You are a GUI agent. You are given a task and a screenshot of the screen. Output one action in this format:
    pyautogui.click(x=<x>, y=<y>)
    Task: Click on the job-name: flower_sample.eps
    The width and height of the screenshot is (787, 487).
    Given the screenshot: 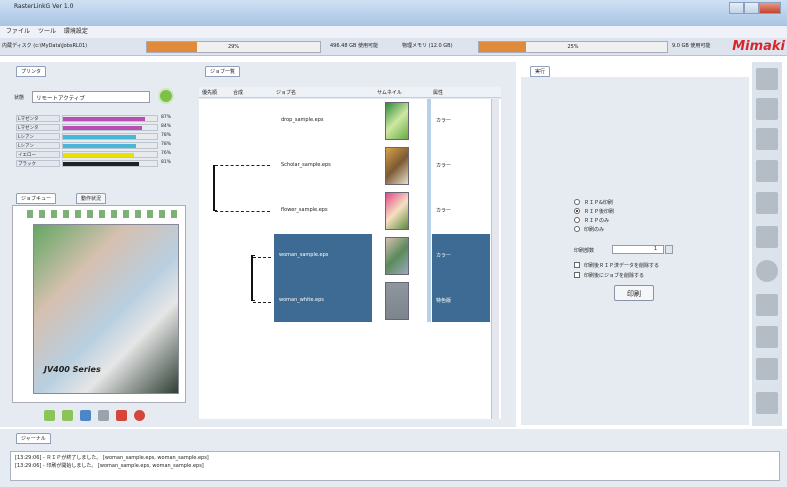 What is the action you would take?
    pyautogui.click(x=304, y=210)
    